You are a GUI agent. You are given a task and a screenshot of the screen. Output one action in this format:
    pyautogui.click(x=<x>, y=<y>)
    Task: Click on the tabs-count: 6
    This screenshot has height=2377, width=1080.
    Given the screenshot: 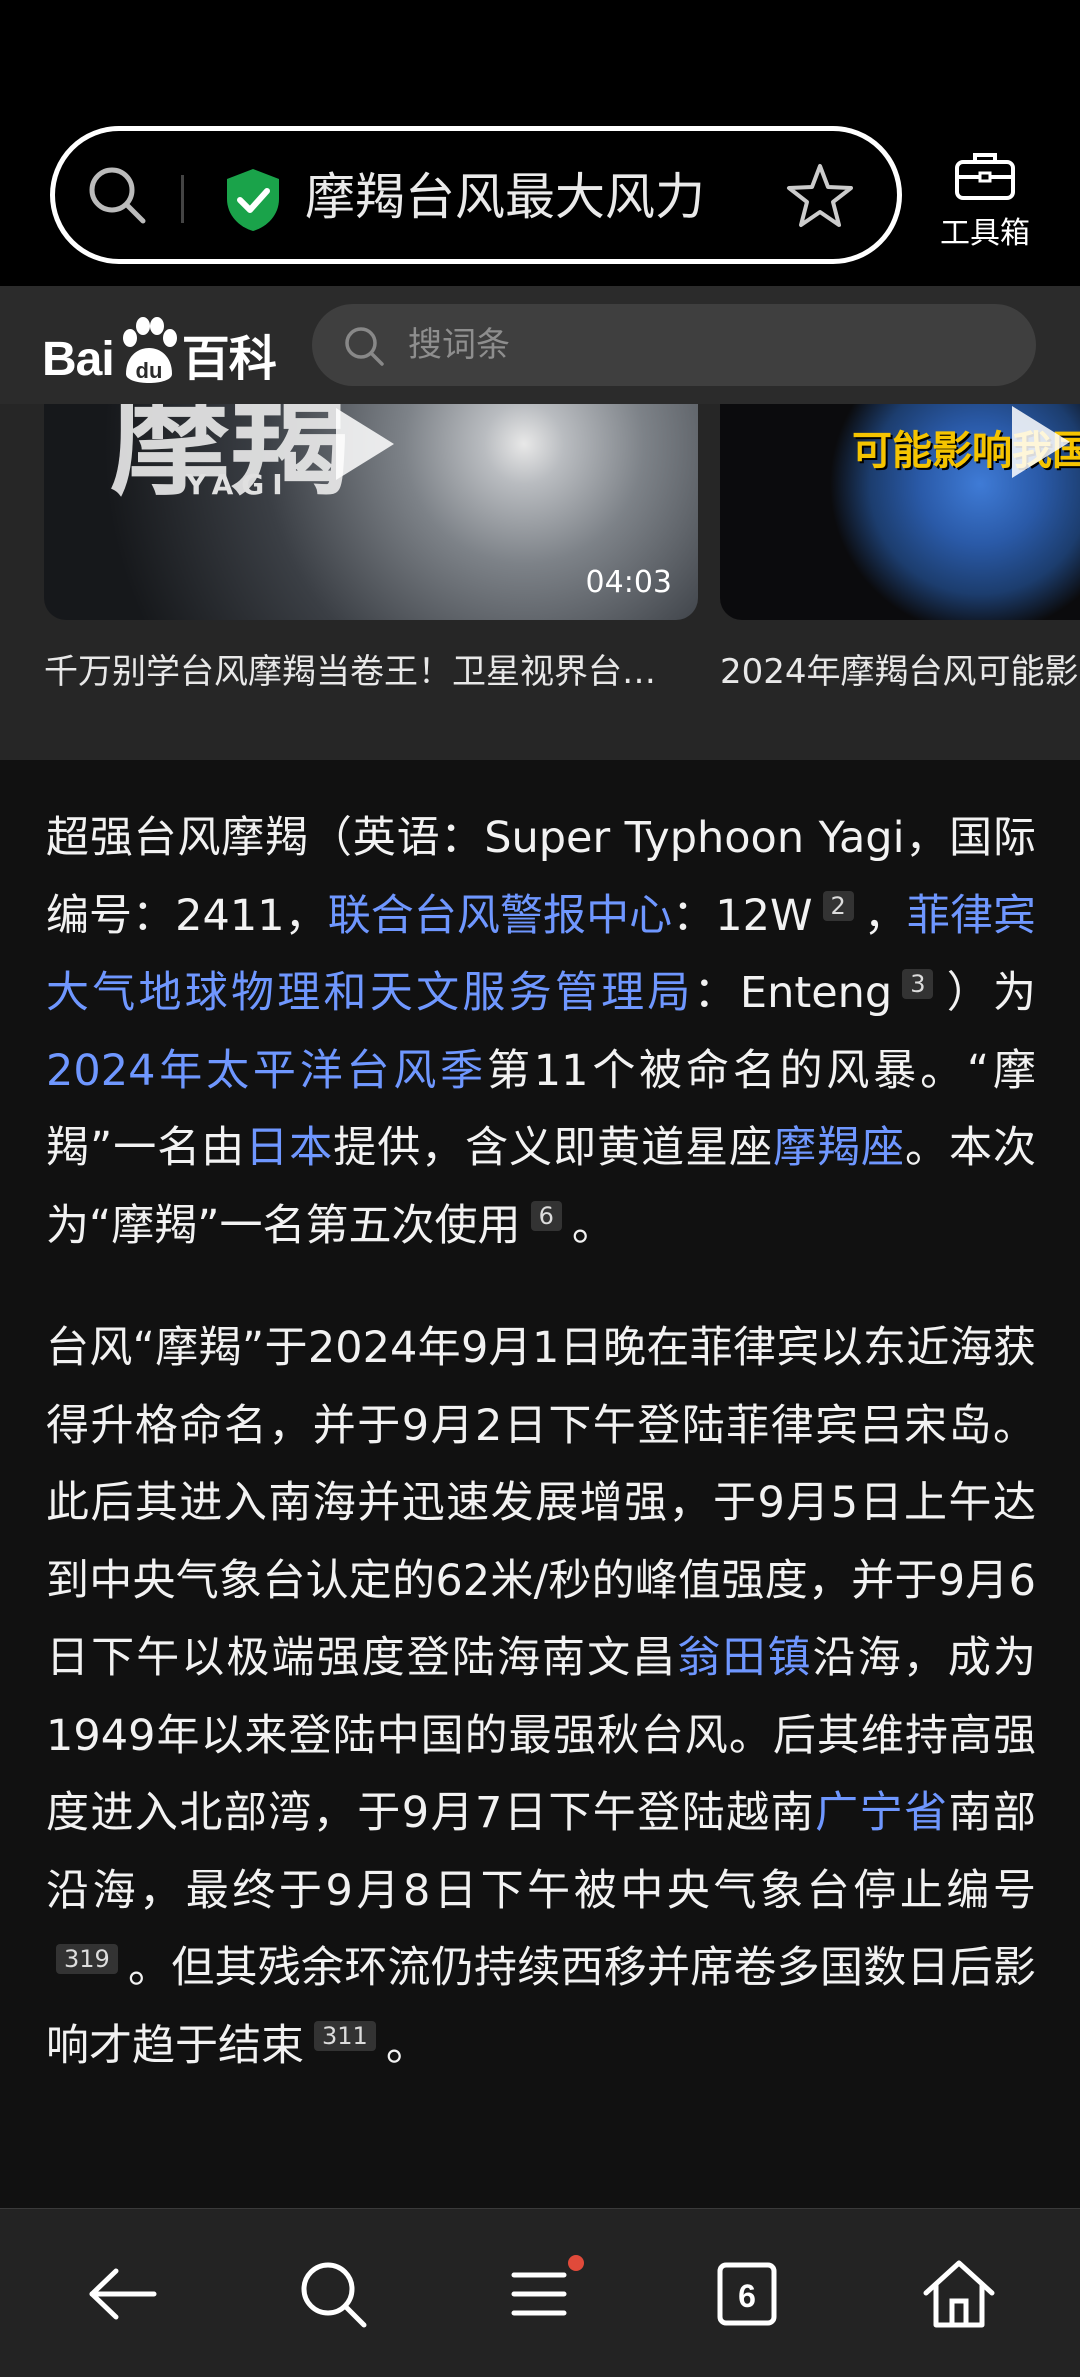 What is the action you would take?
    pyautogui.click(x=747, y=2296)
    